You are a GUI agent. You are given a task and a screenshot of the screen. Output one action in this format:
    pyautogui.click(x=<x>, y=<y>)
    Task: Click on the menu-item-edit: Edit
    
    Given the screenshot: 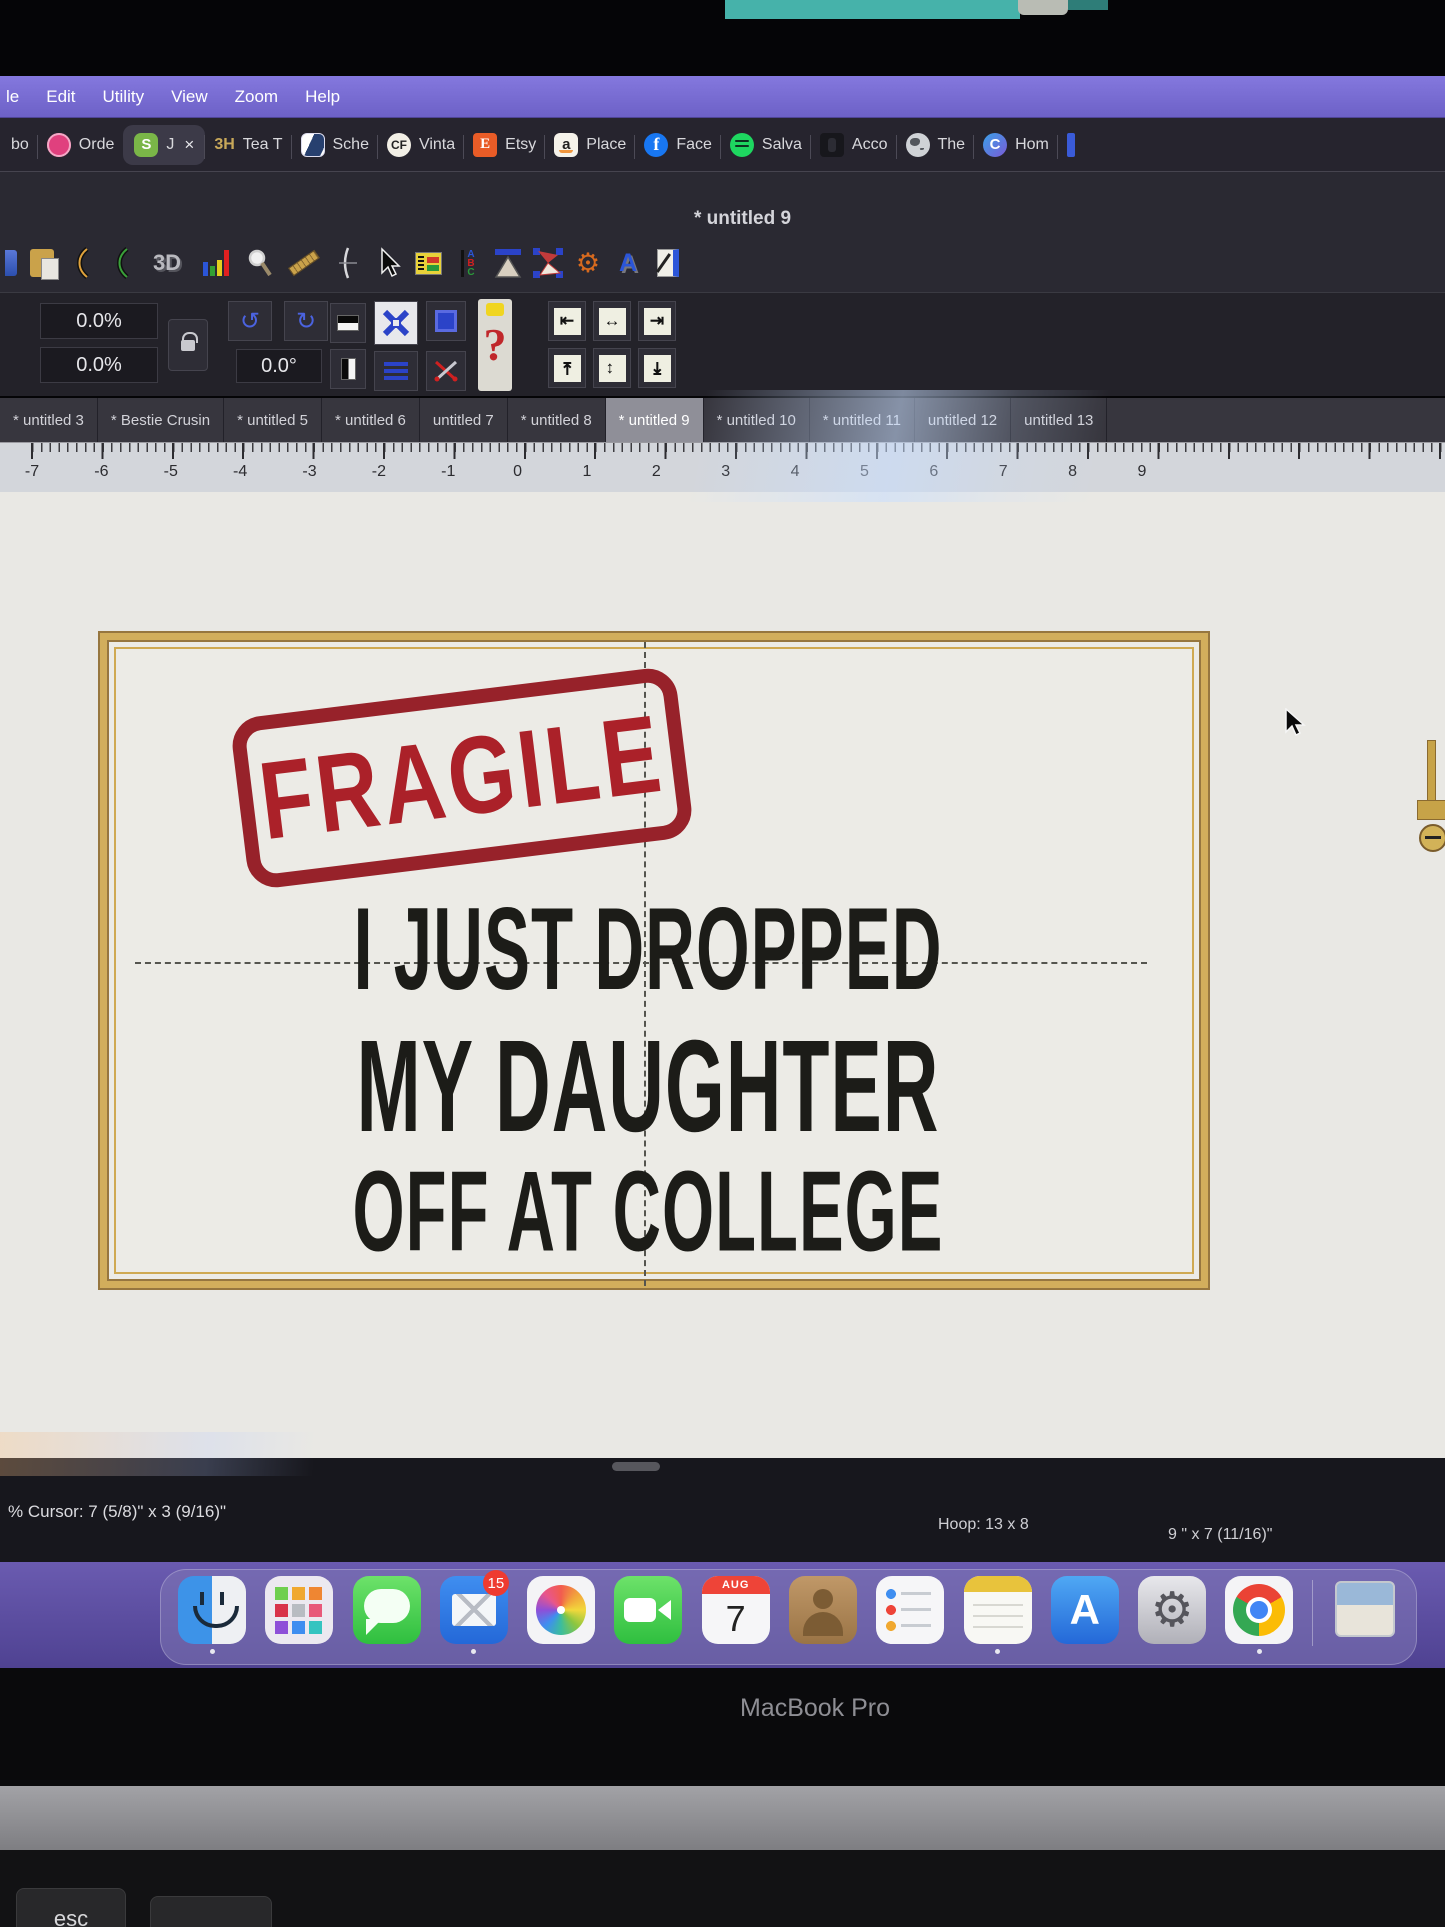 What is the action you would take?
    pyautogui.click(x=60, y=97)
    